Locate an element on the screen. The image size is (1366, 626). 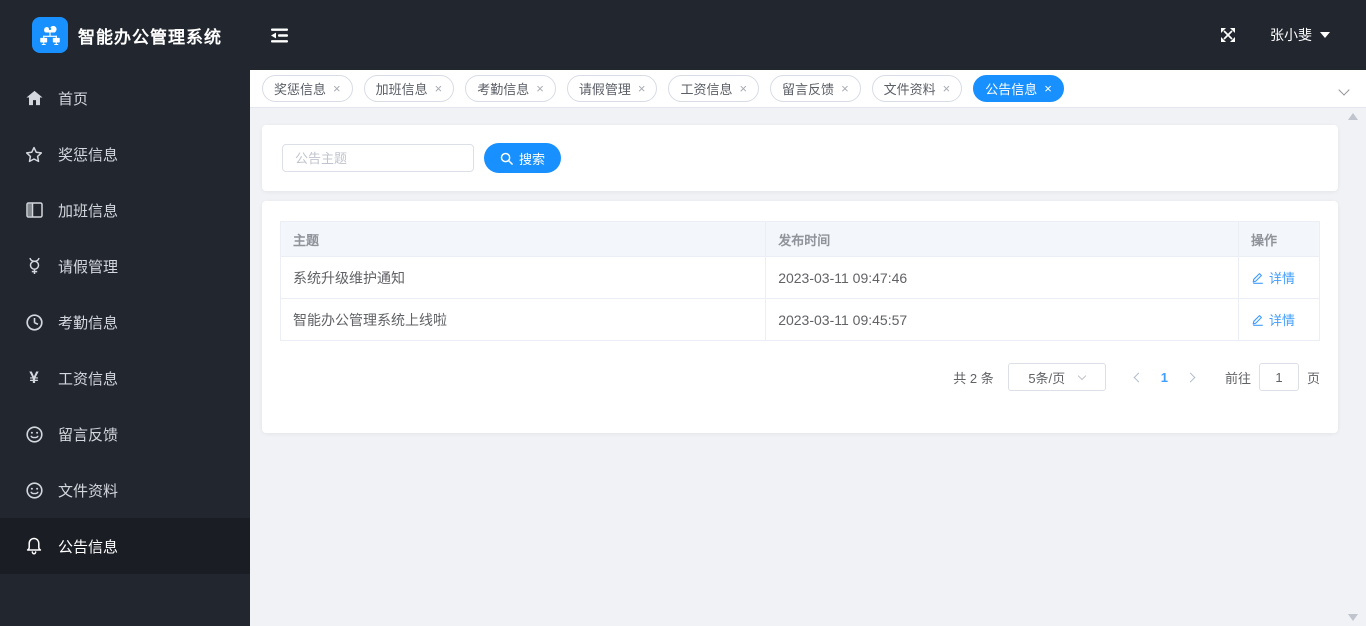
sidebar-item-files: 文件资料 is located at coordinates (125, 490).